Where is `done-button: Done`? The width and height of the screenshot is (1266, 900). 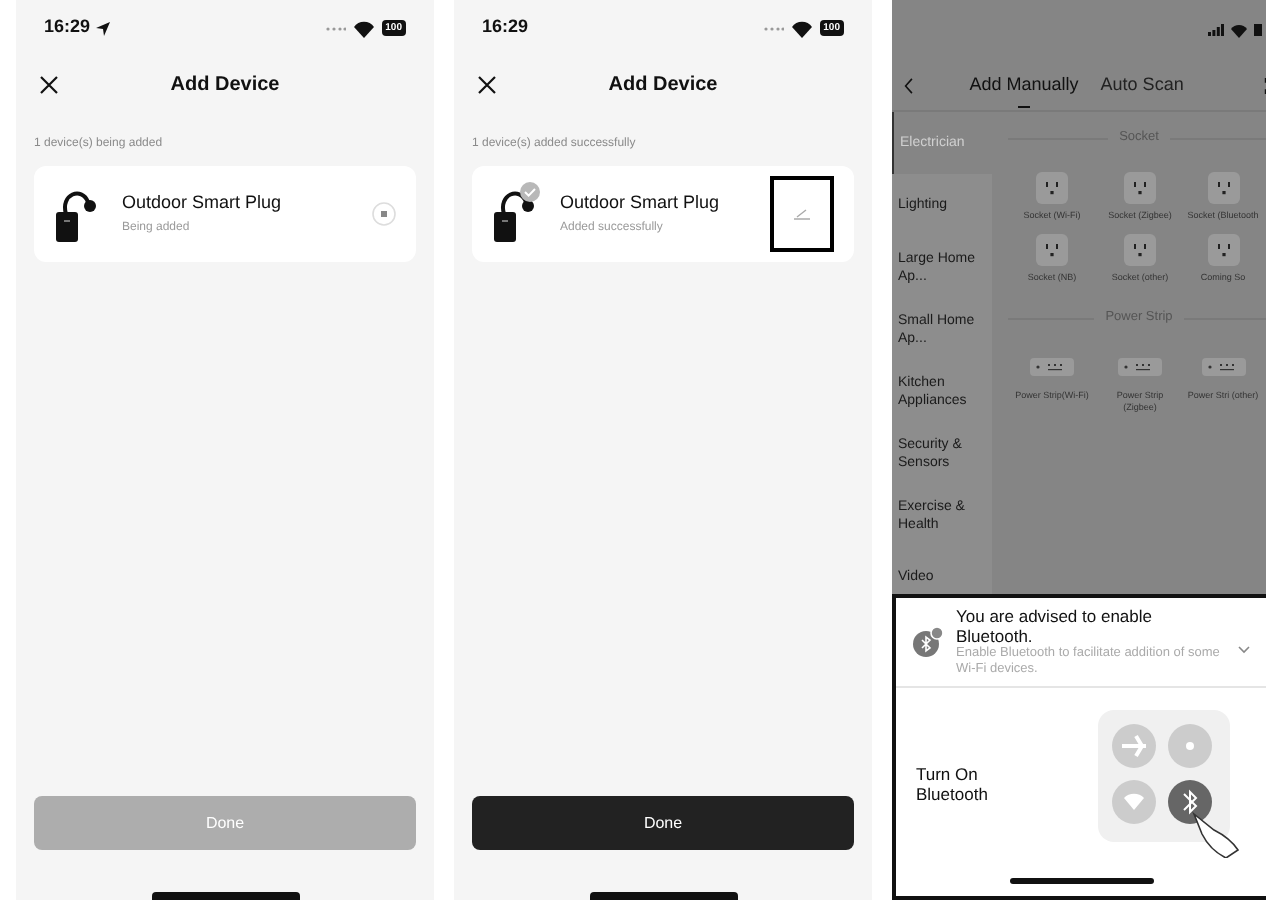 done-button: Done is located at coordinates (663, 823).